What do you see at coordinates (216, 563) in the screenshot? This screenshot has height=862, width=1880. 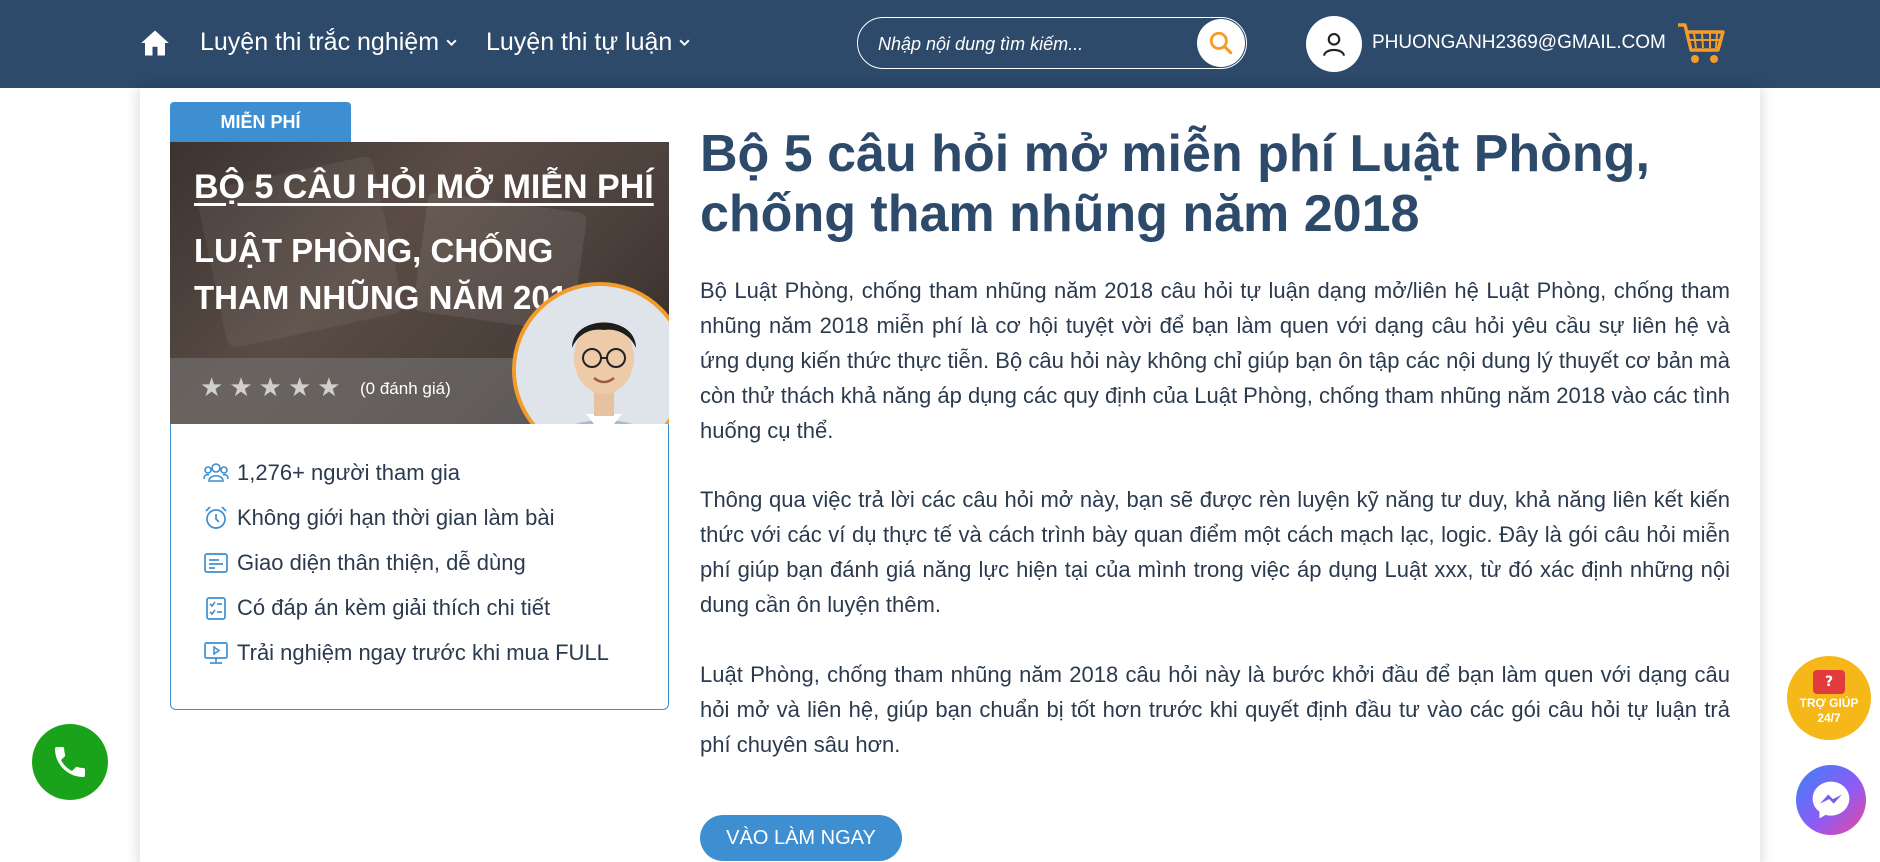 I see `interface-icon` at bounding box center [216, 563].